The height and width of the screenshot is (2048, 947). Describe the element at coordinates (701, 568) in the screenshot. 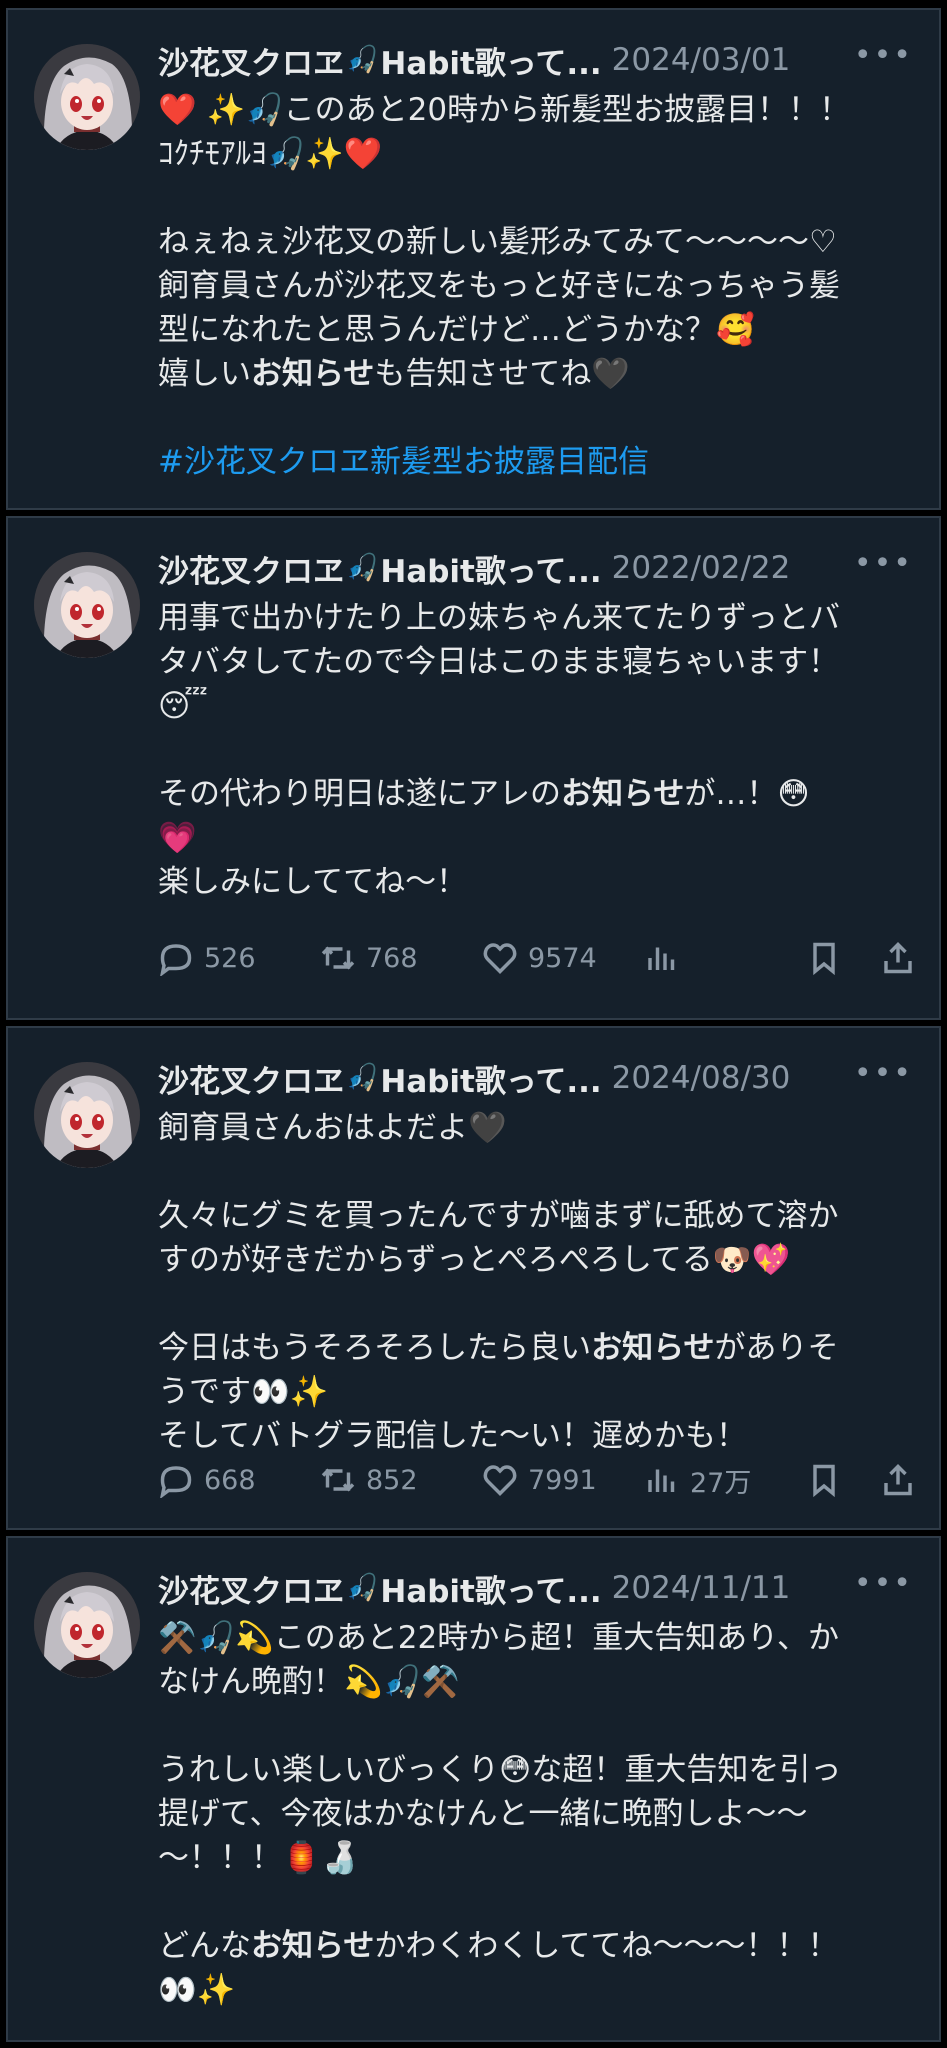

I see `tweet-date: 2022/02/22` at that location.